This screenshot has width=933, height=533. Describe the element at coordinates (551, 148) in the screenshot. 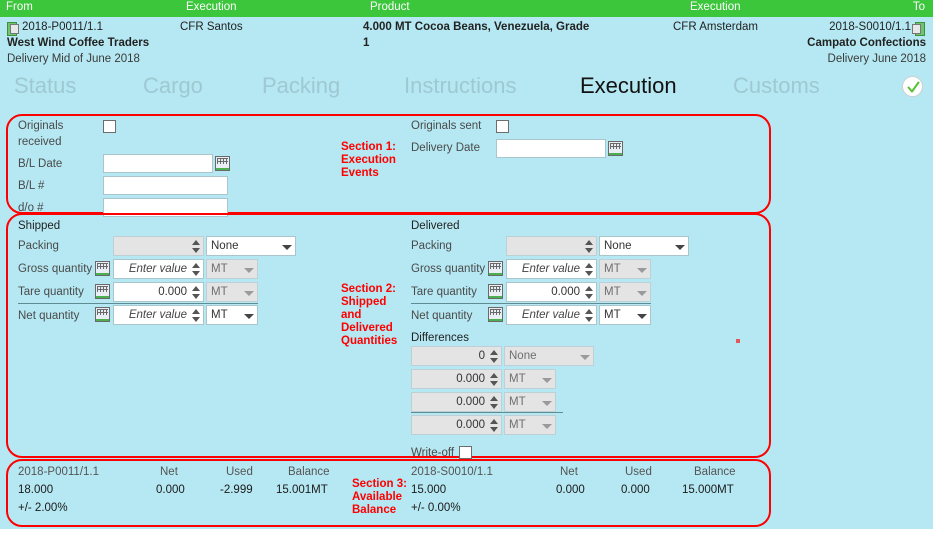

I see `delivery-date-input` at that location.